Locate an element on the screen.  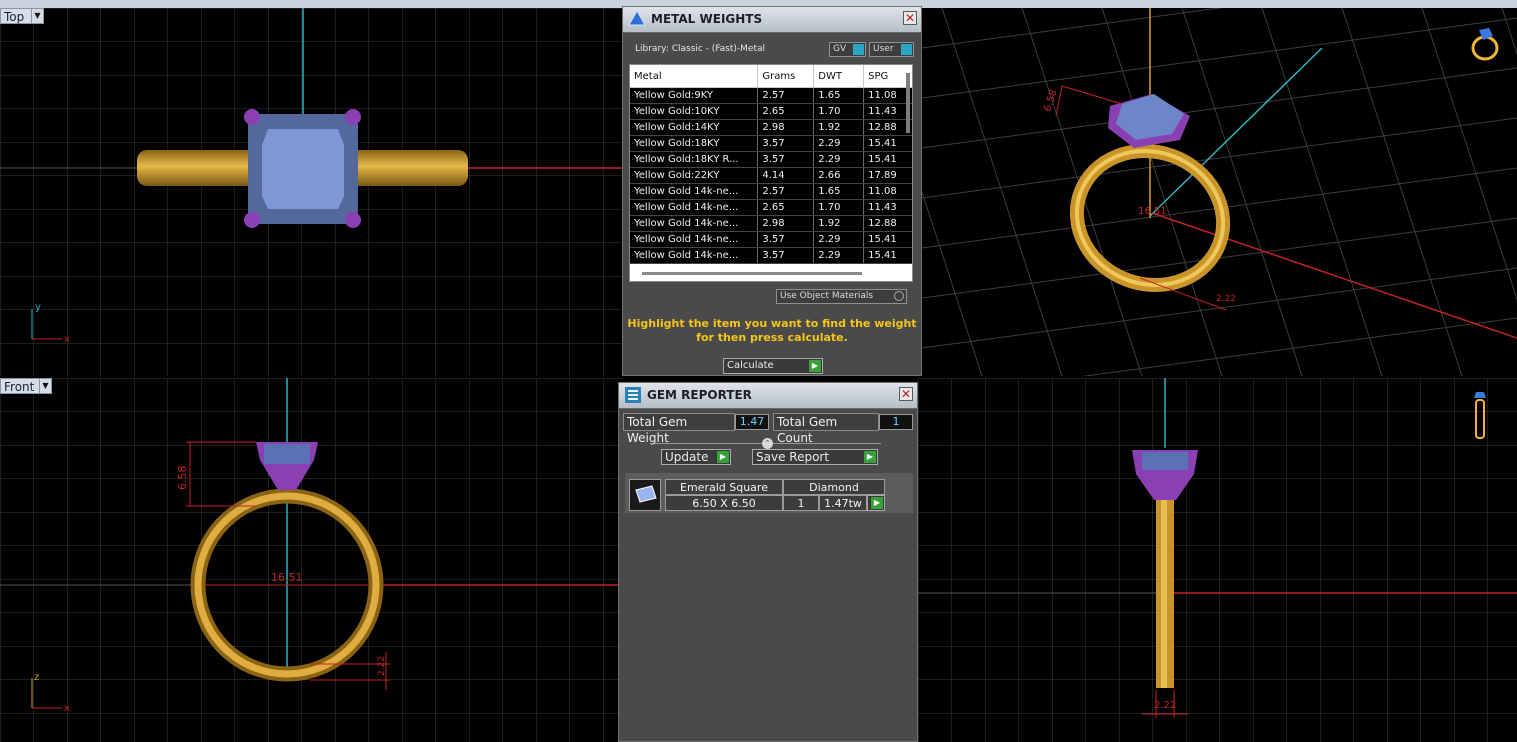
viewport-front-label: Front is located at coordinates (20, 386).